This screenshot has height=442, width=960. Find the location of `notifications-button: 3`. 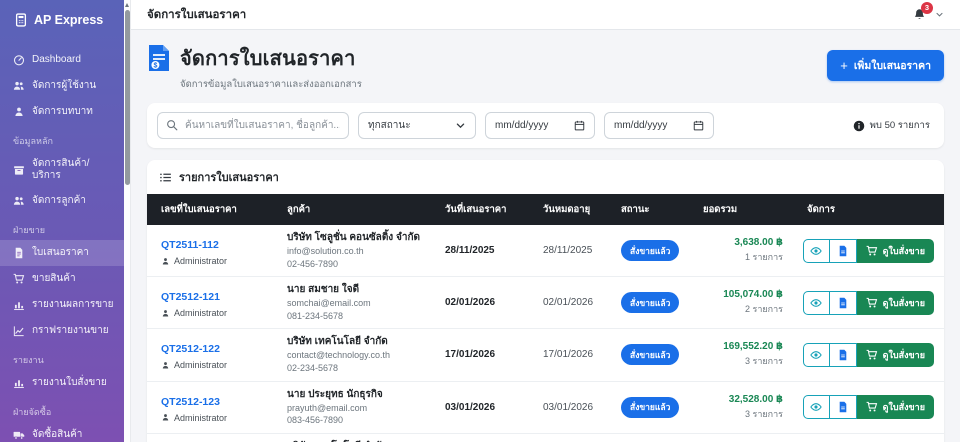

notifications-button: 3 is located at coordinates (923, 12).